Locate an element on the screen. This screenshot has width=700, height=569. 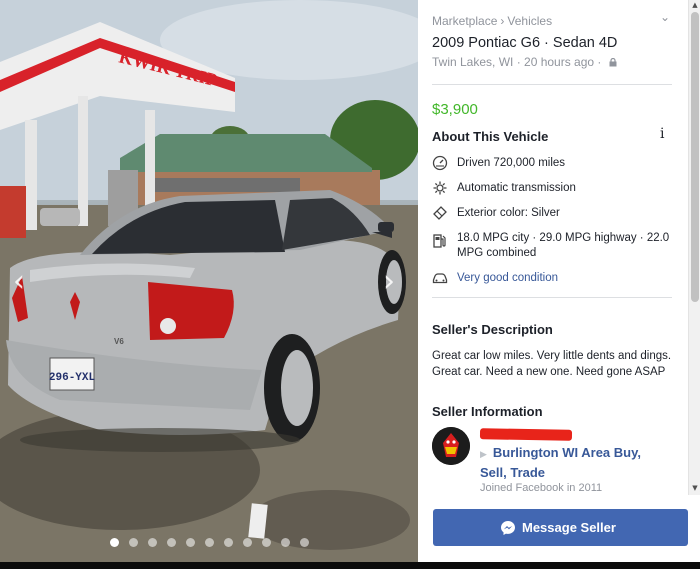
spec-mileage-text: Driven 720,000 miles is located at coordinates (511, 163).